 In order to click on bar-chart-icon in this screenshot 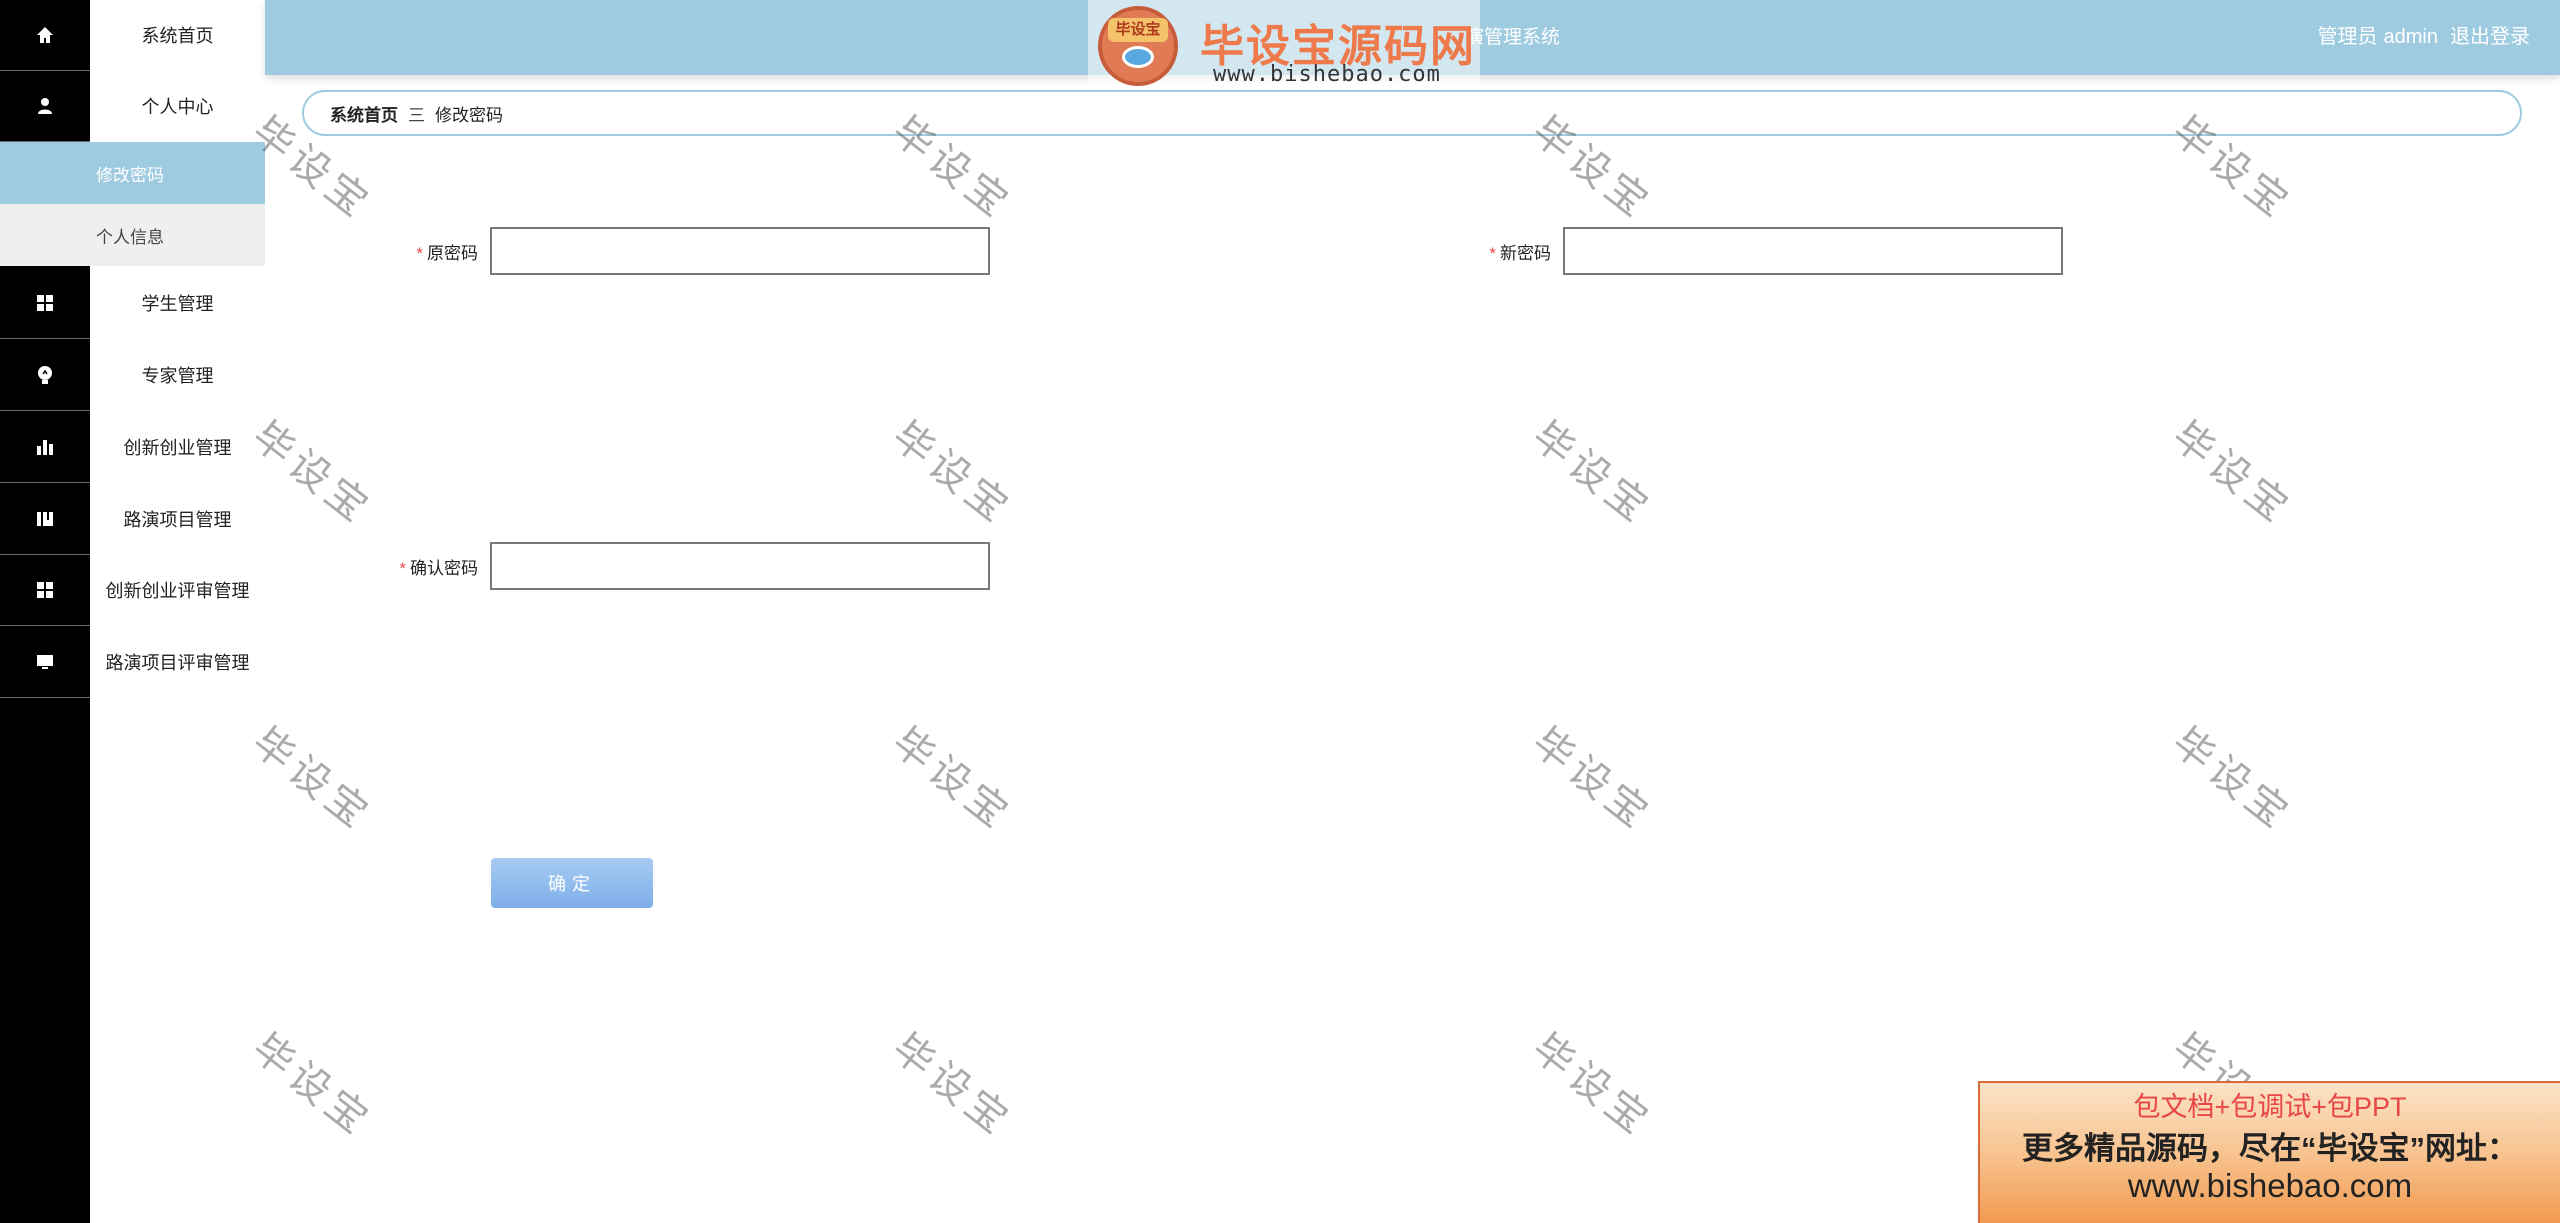, I will do `click(45, 447)`.